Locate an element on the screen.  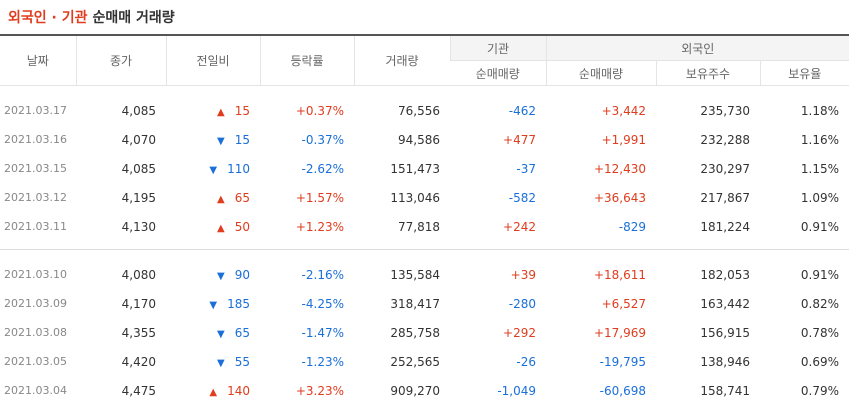
cell-close: 4,475 is located at coordinates (121, 390).